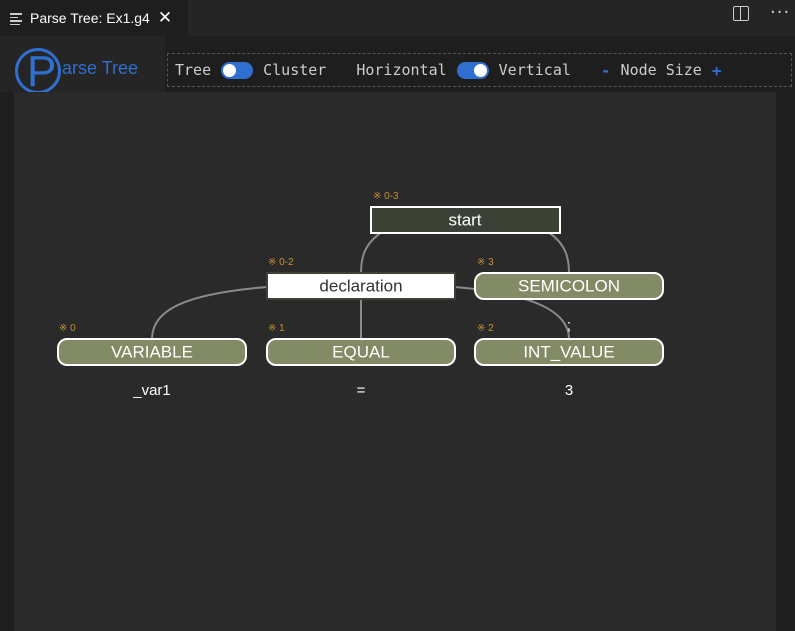 Image resolution: width=795 pixels, height=631 pixels. Describe the element at coordinates (558, 252) in the screenshot. I see `edge-start-semicolon` at that location.